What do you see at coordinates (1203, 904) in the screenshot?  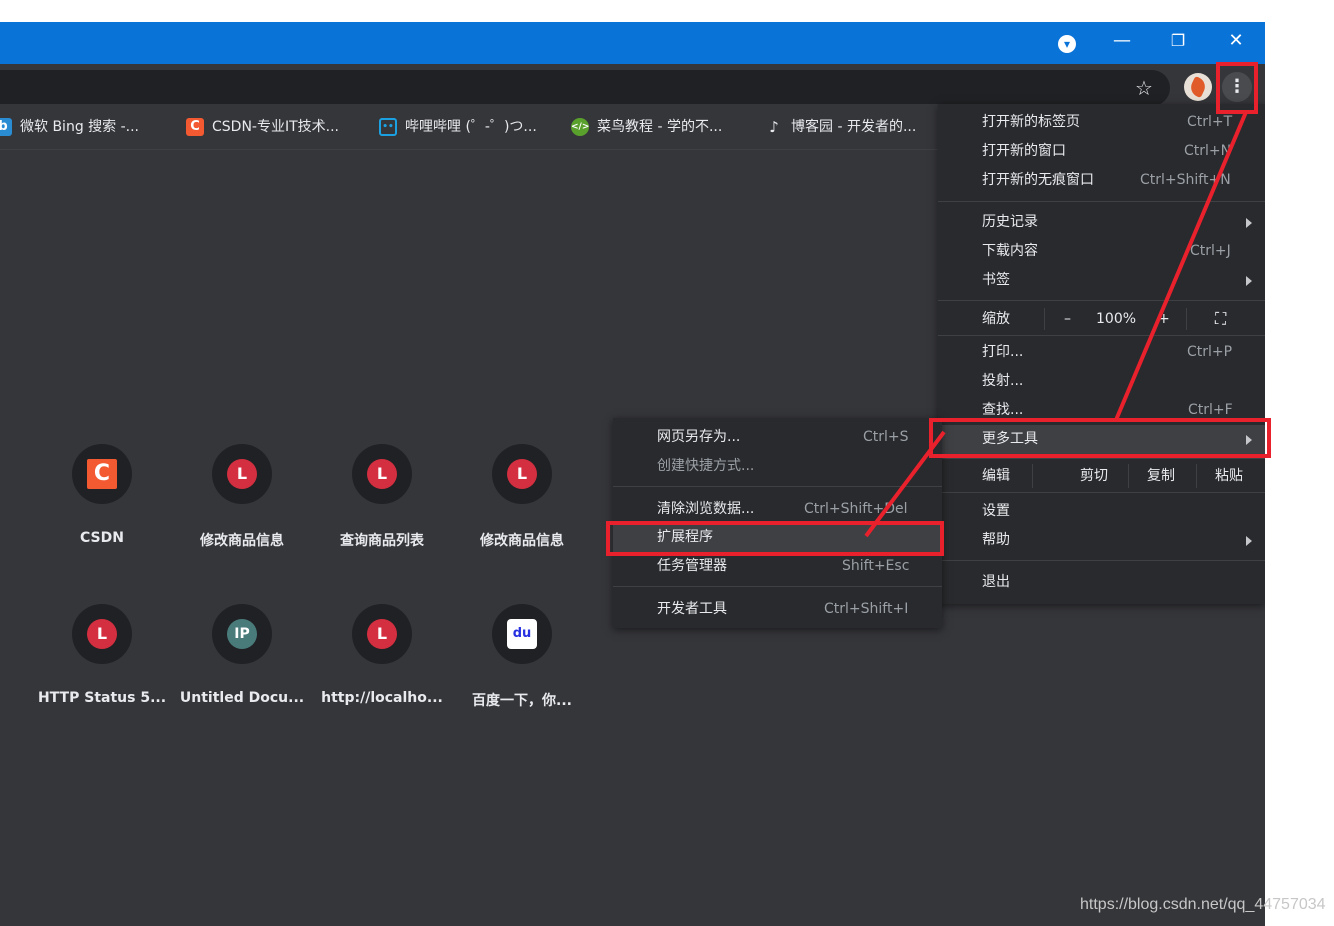 I see `watermark: https://blog.csdn.net/qq_44757034` at bounding box center [1203, 904].